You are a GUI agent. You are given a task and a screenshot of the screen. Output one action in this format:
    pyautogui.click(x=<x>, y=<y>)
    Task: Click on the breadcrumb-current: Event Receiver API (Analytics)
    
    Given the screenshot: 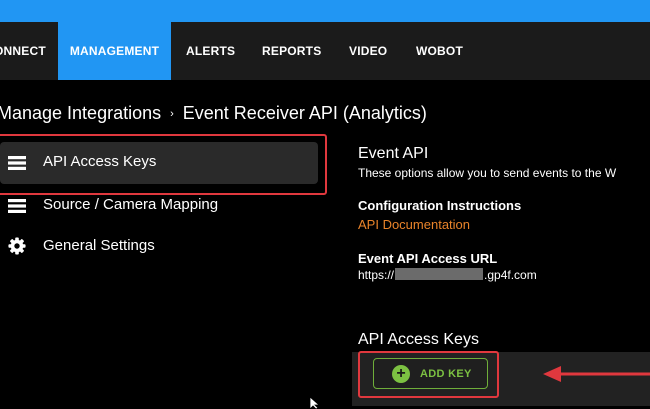 What is the action you would take?
    pyautogui.click(x=304, y=113)
    